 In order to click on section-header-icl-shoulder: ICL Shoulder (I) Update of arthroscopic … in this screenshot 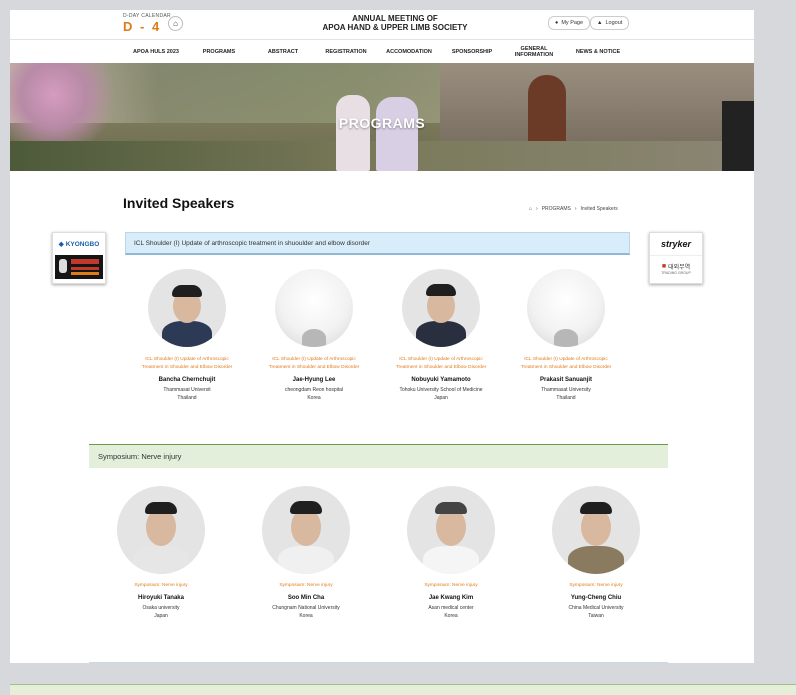, I will do `click(377, 243)`.